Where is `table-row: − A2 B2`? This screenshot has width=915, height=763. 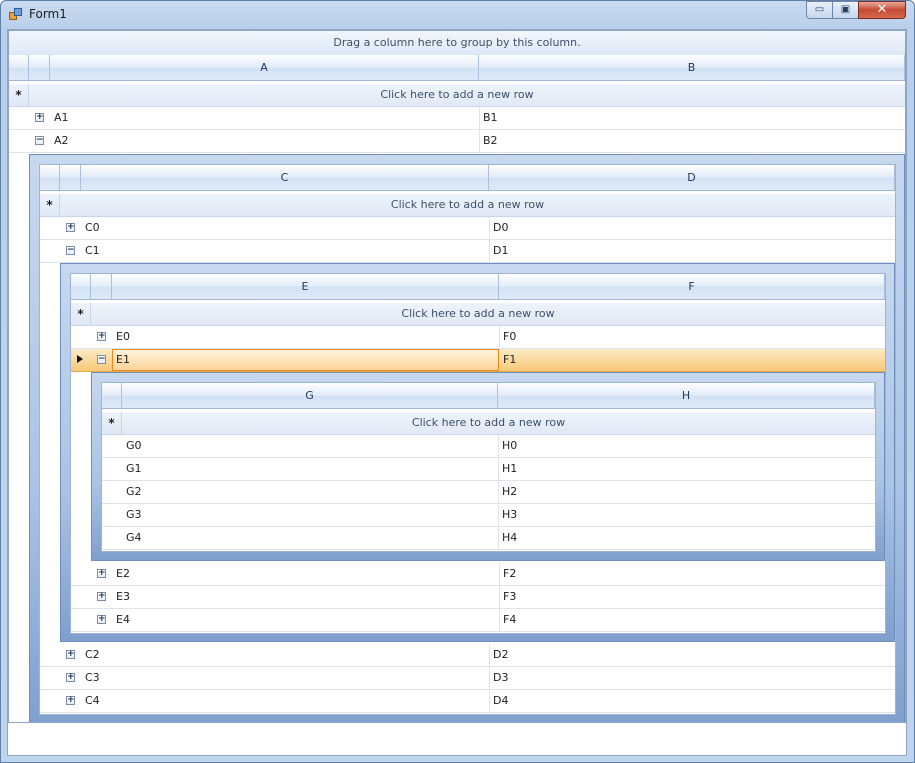 table-row: − A2 B2 is located at coordinates (457, 141).